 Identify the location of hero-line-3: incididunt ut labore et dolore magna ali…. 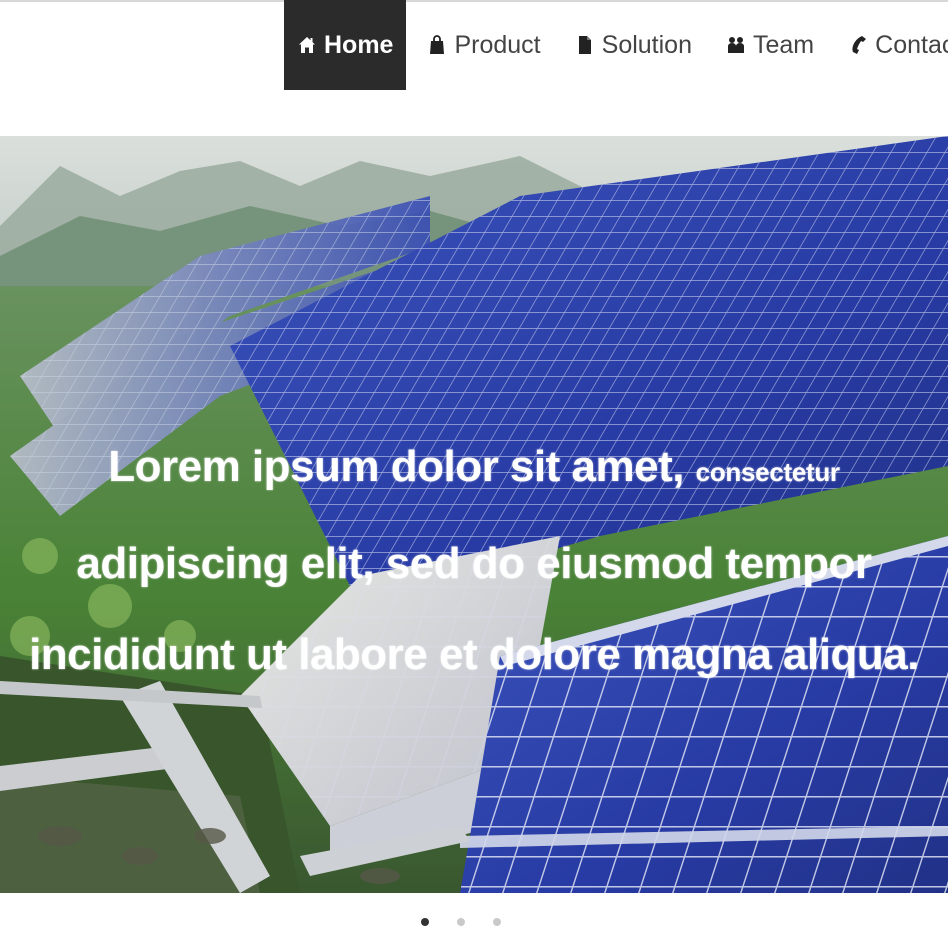
(474, 654).